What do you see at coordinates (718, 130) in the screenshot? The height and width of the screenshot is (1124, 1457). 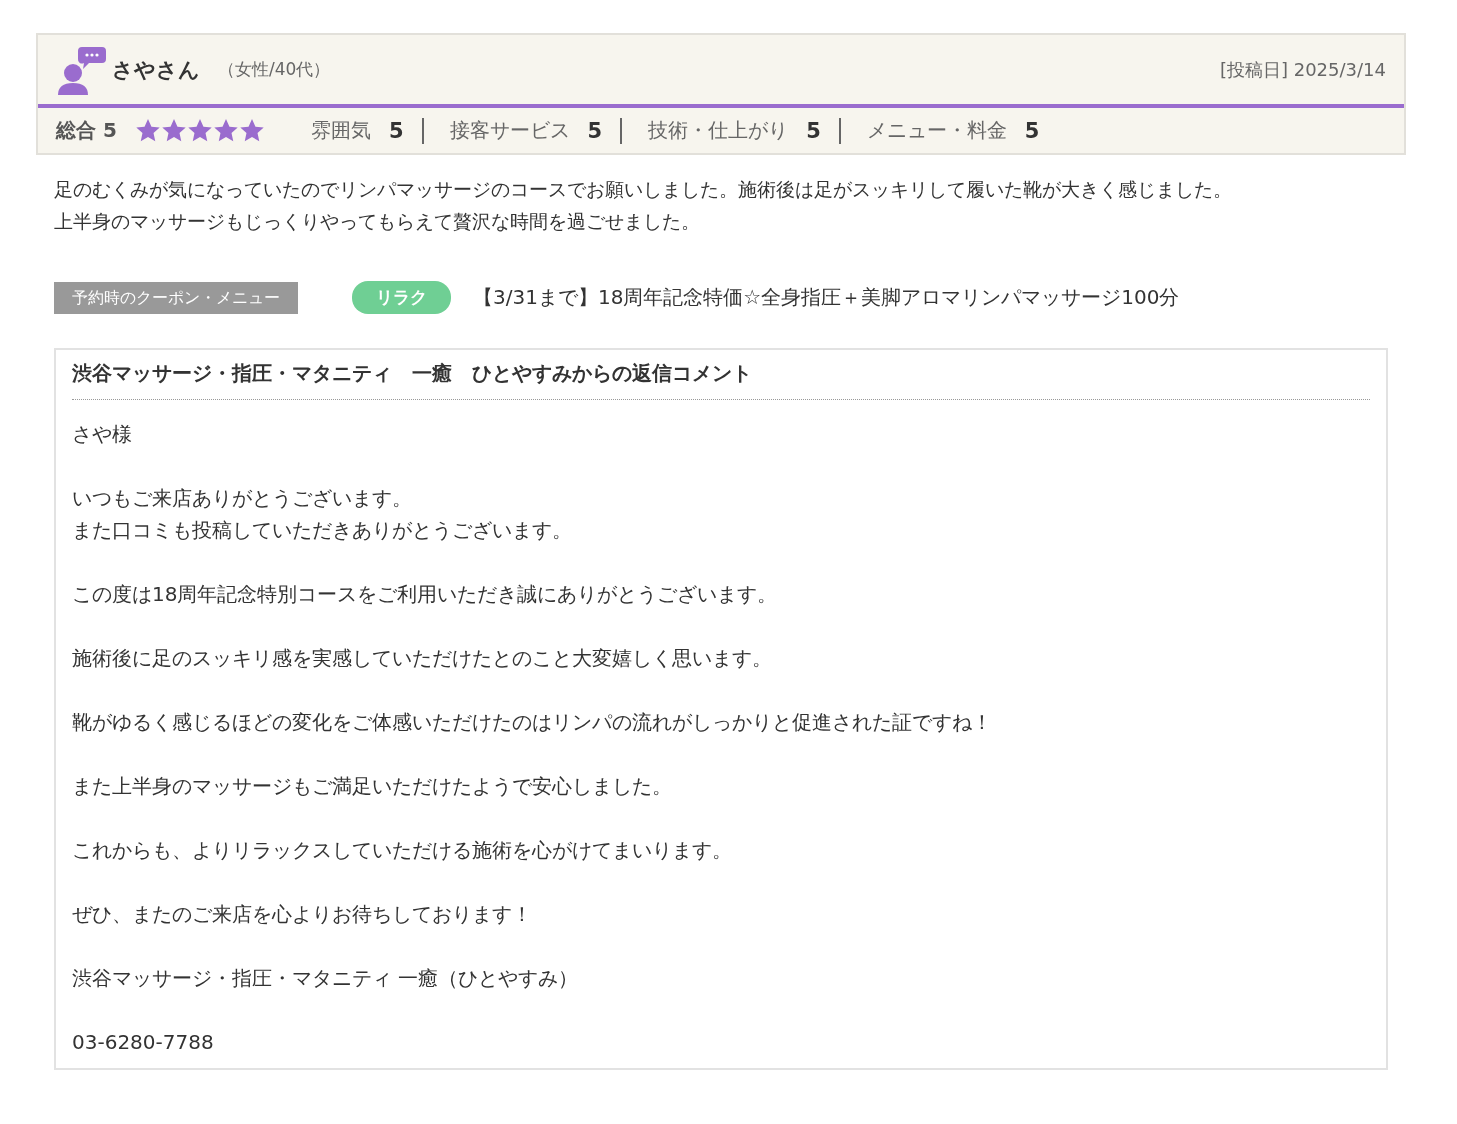 I see `rating-label: 技術・仕上がり` at bounding box center [718, 130].